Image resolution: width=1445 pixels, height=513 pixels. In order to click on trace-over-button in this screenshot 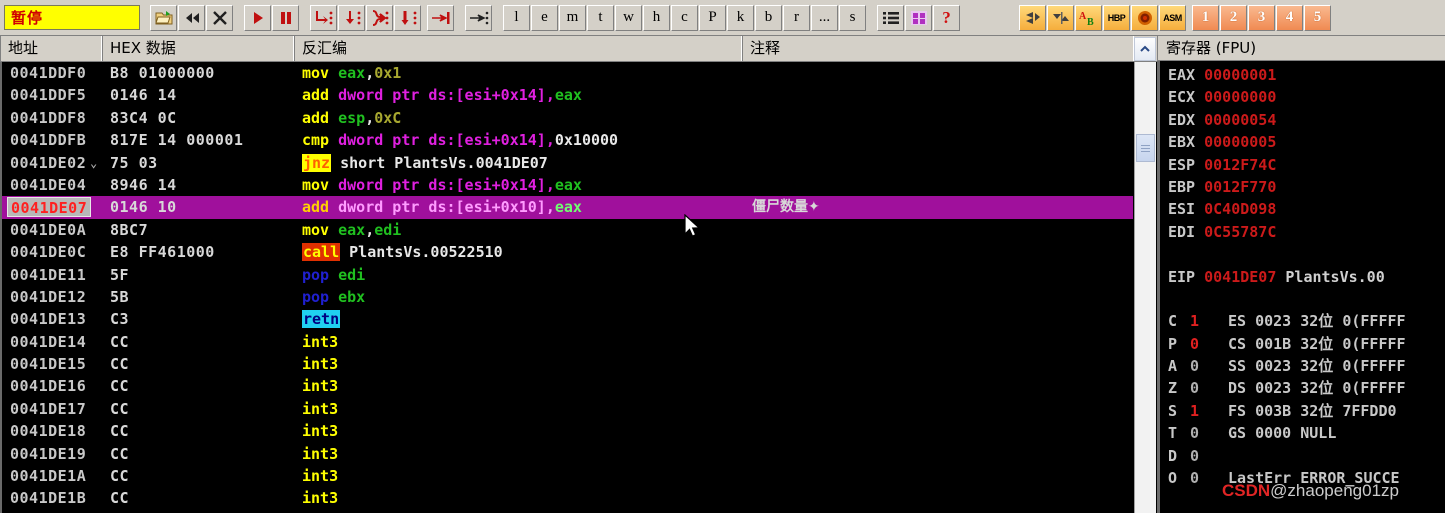, I will do `click(407, 17)`.